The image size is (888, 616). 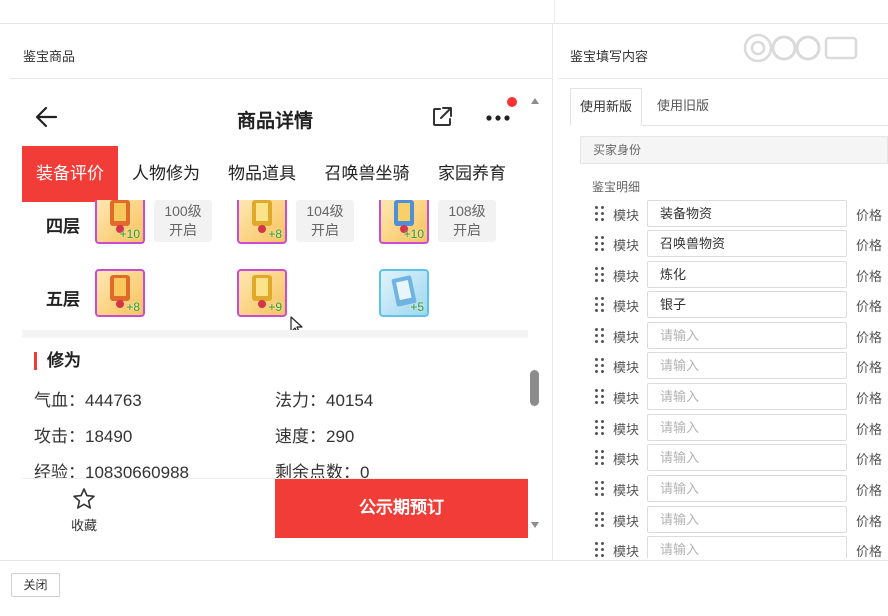 I want to click on unlock-text: 开启, so click(x=467, y=230).